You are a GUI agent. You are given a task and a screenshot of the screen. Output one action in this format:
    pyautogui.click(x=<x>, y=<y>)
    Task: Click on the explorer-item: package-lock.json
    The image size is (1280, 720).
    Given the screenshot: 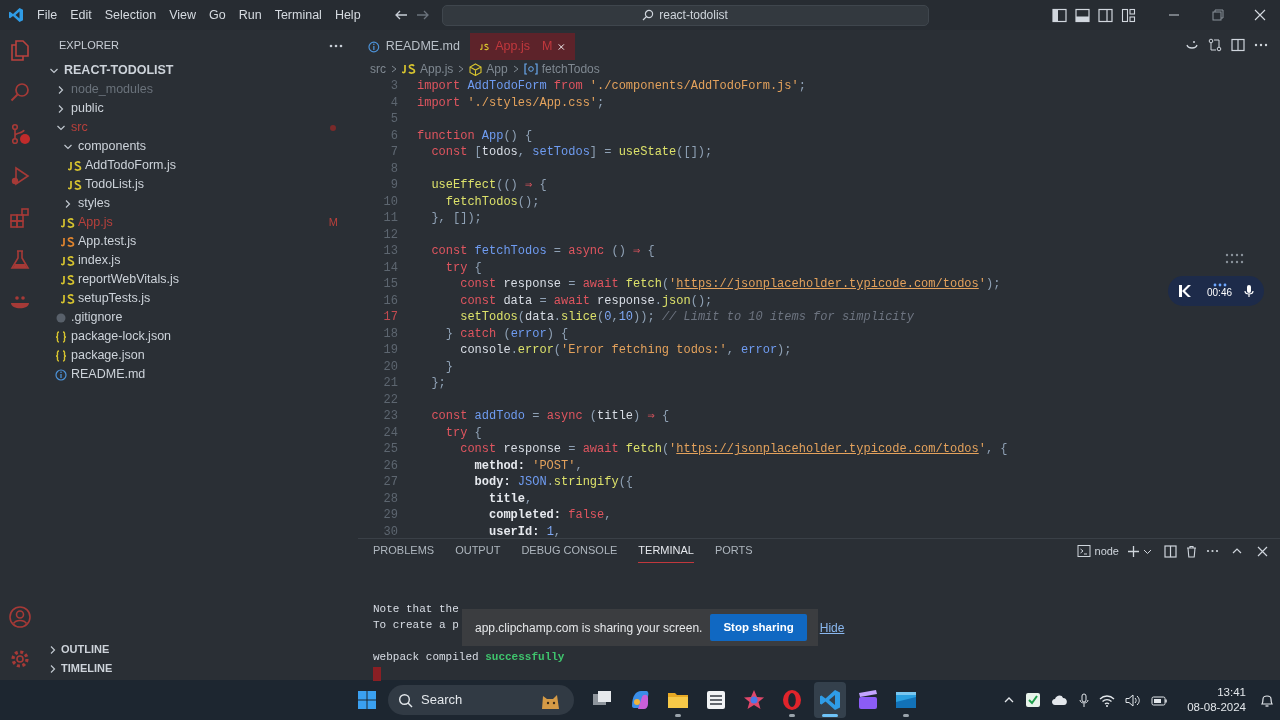 What is the action you would take?
    pyautogui.click(x=199, y=336)
    